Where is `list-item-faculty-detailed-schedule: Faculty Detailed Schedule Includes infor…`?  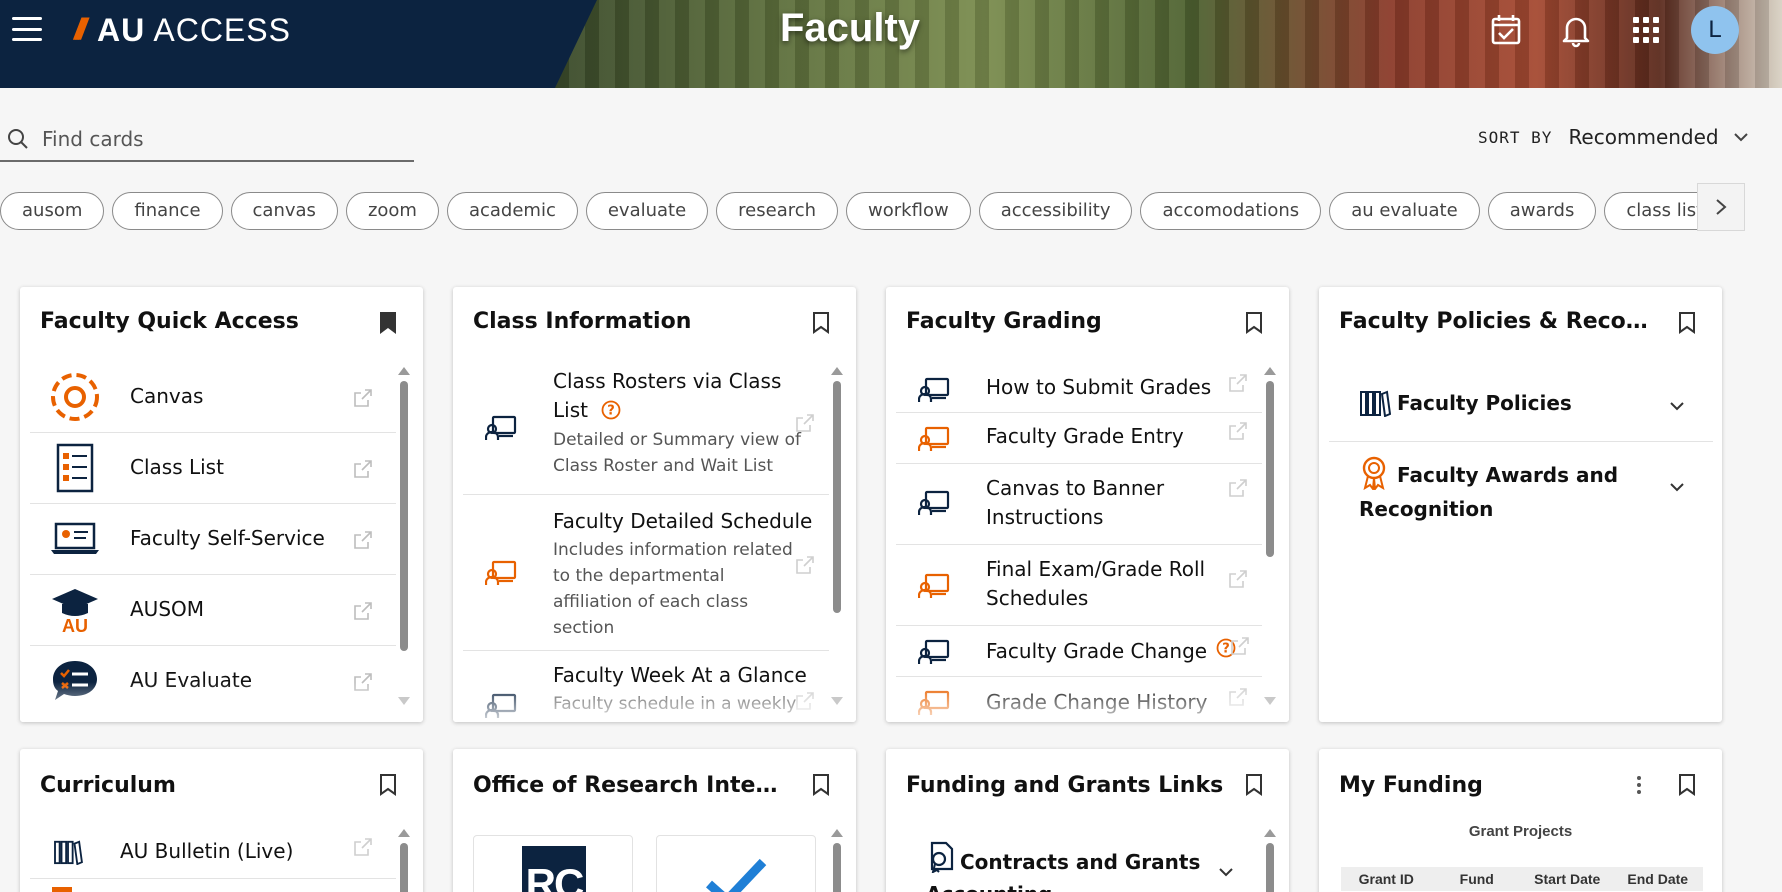 list-item-faculty-detailed-schedule: Faculty Detailed Schedule Includes infor… is located at coordinates (646, 573).